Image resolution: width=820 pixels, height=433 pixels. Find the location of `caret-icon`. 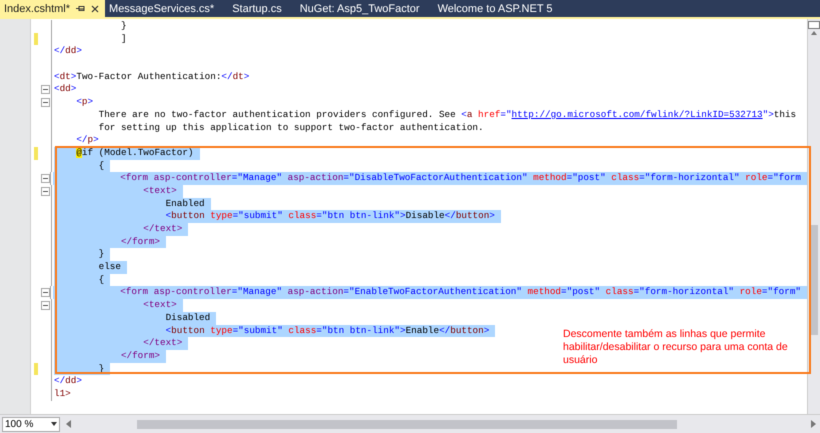

caret-icon is located at coordinates (54, 424).